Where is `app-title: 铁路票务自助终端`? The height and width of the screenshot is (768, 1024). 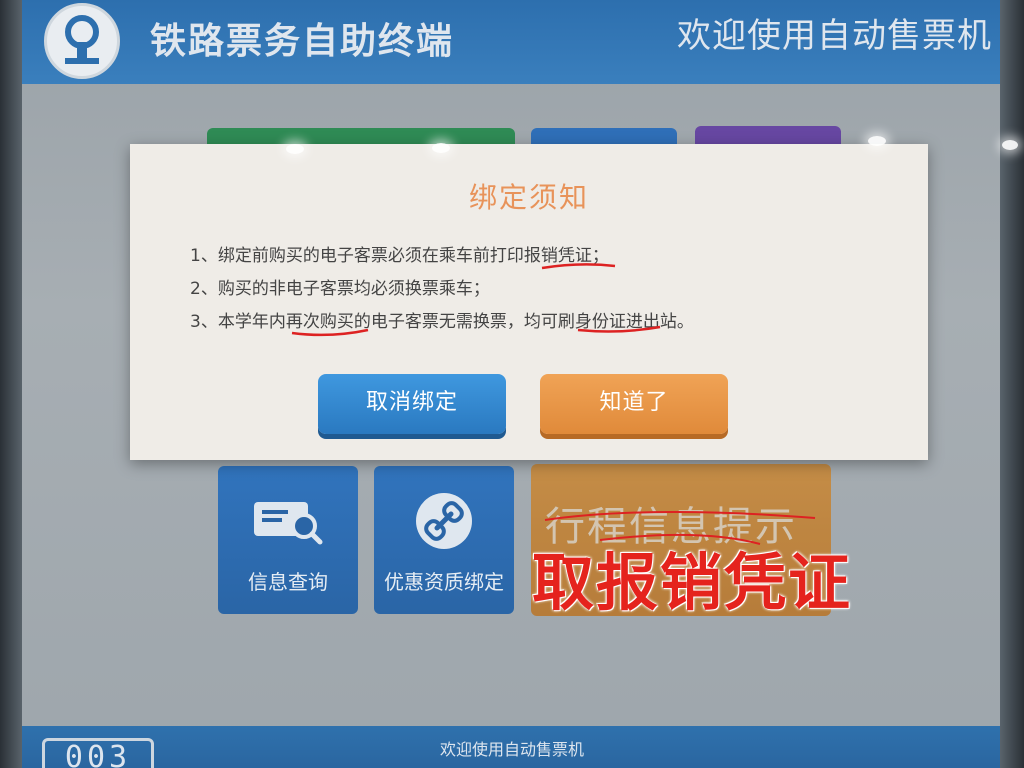 app-title: 铁路票务自助终端 is located at coordinates (302, 41).